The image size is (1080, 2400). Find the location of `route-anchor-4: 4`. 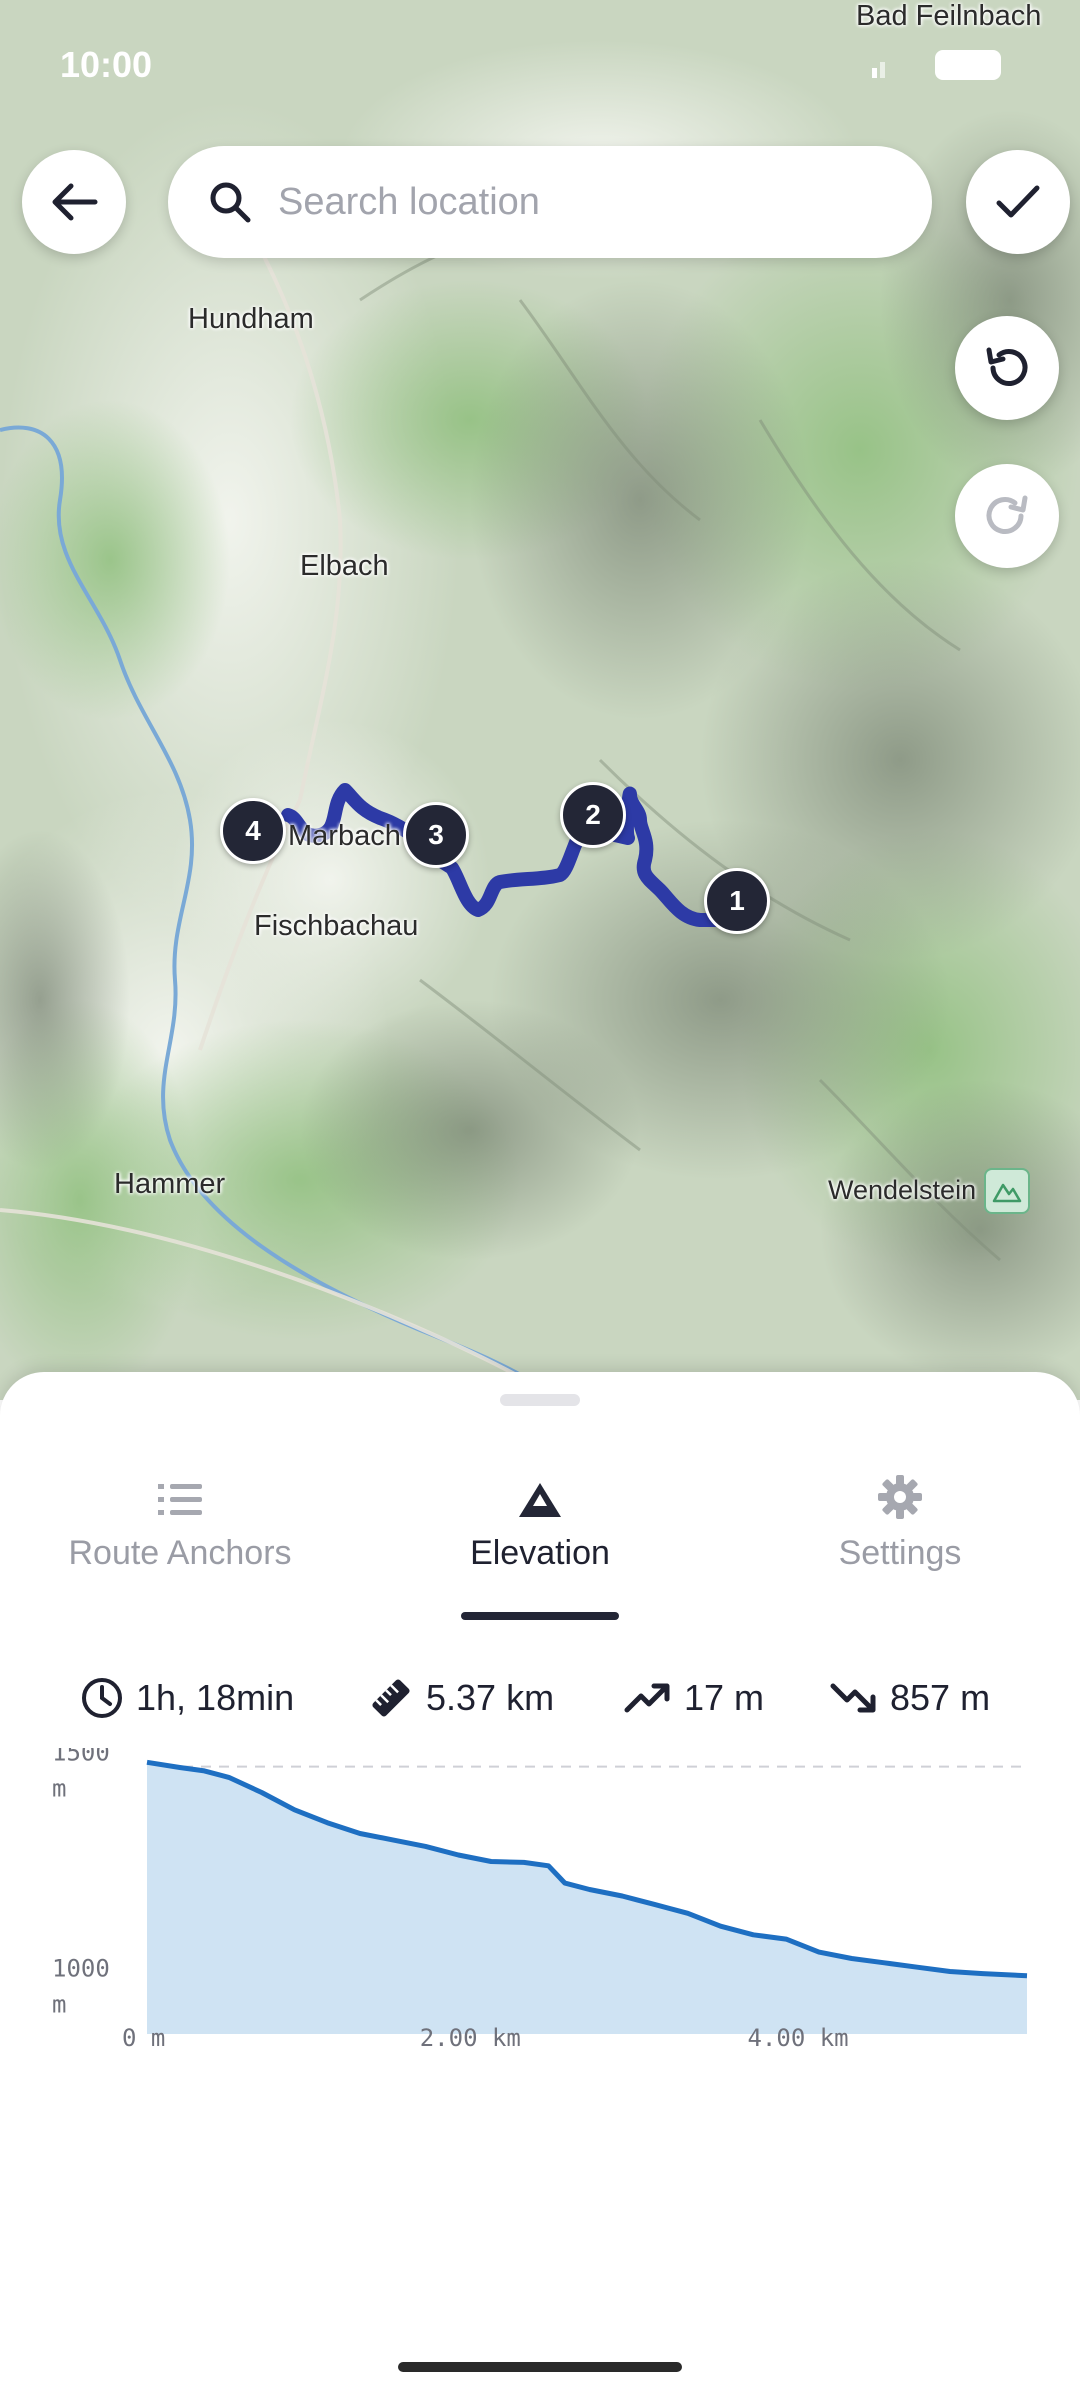

route-anchor-4: 4 is located at coordinates (253, 831).